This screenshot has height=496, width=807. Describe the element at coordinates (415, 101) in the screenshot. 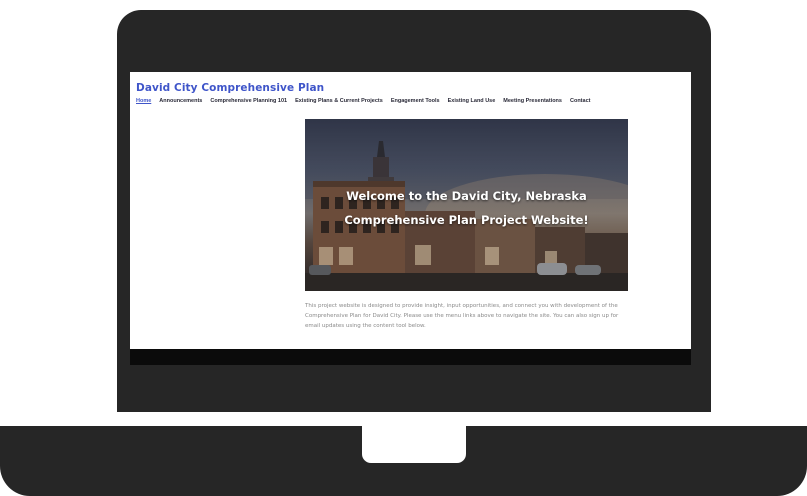

I see `nav-item-engagement-tools: Engagement Tools` at that location.